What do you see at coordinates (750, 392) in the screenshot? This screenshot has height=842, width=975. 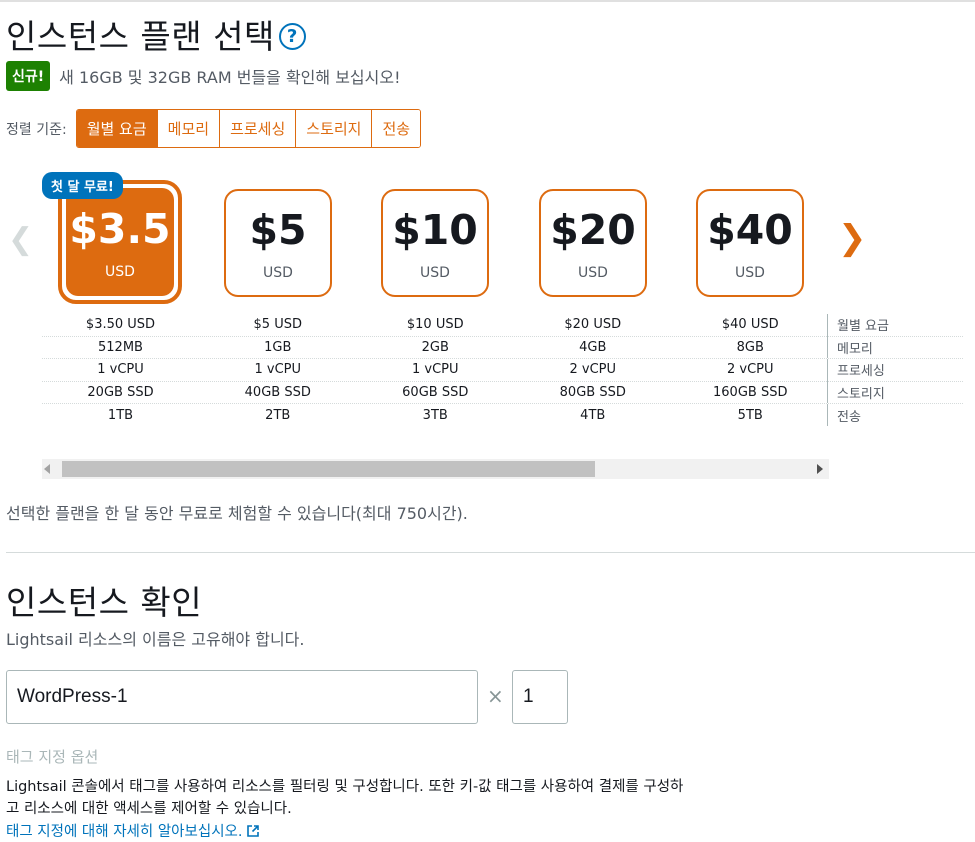 I see `spec-cell: 160GB SSD` at bounding box center [750, 392].